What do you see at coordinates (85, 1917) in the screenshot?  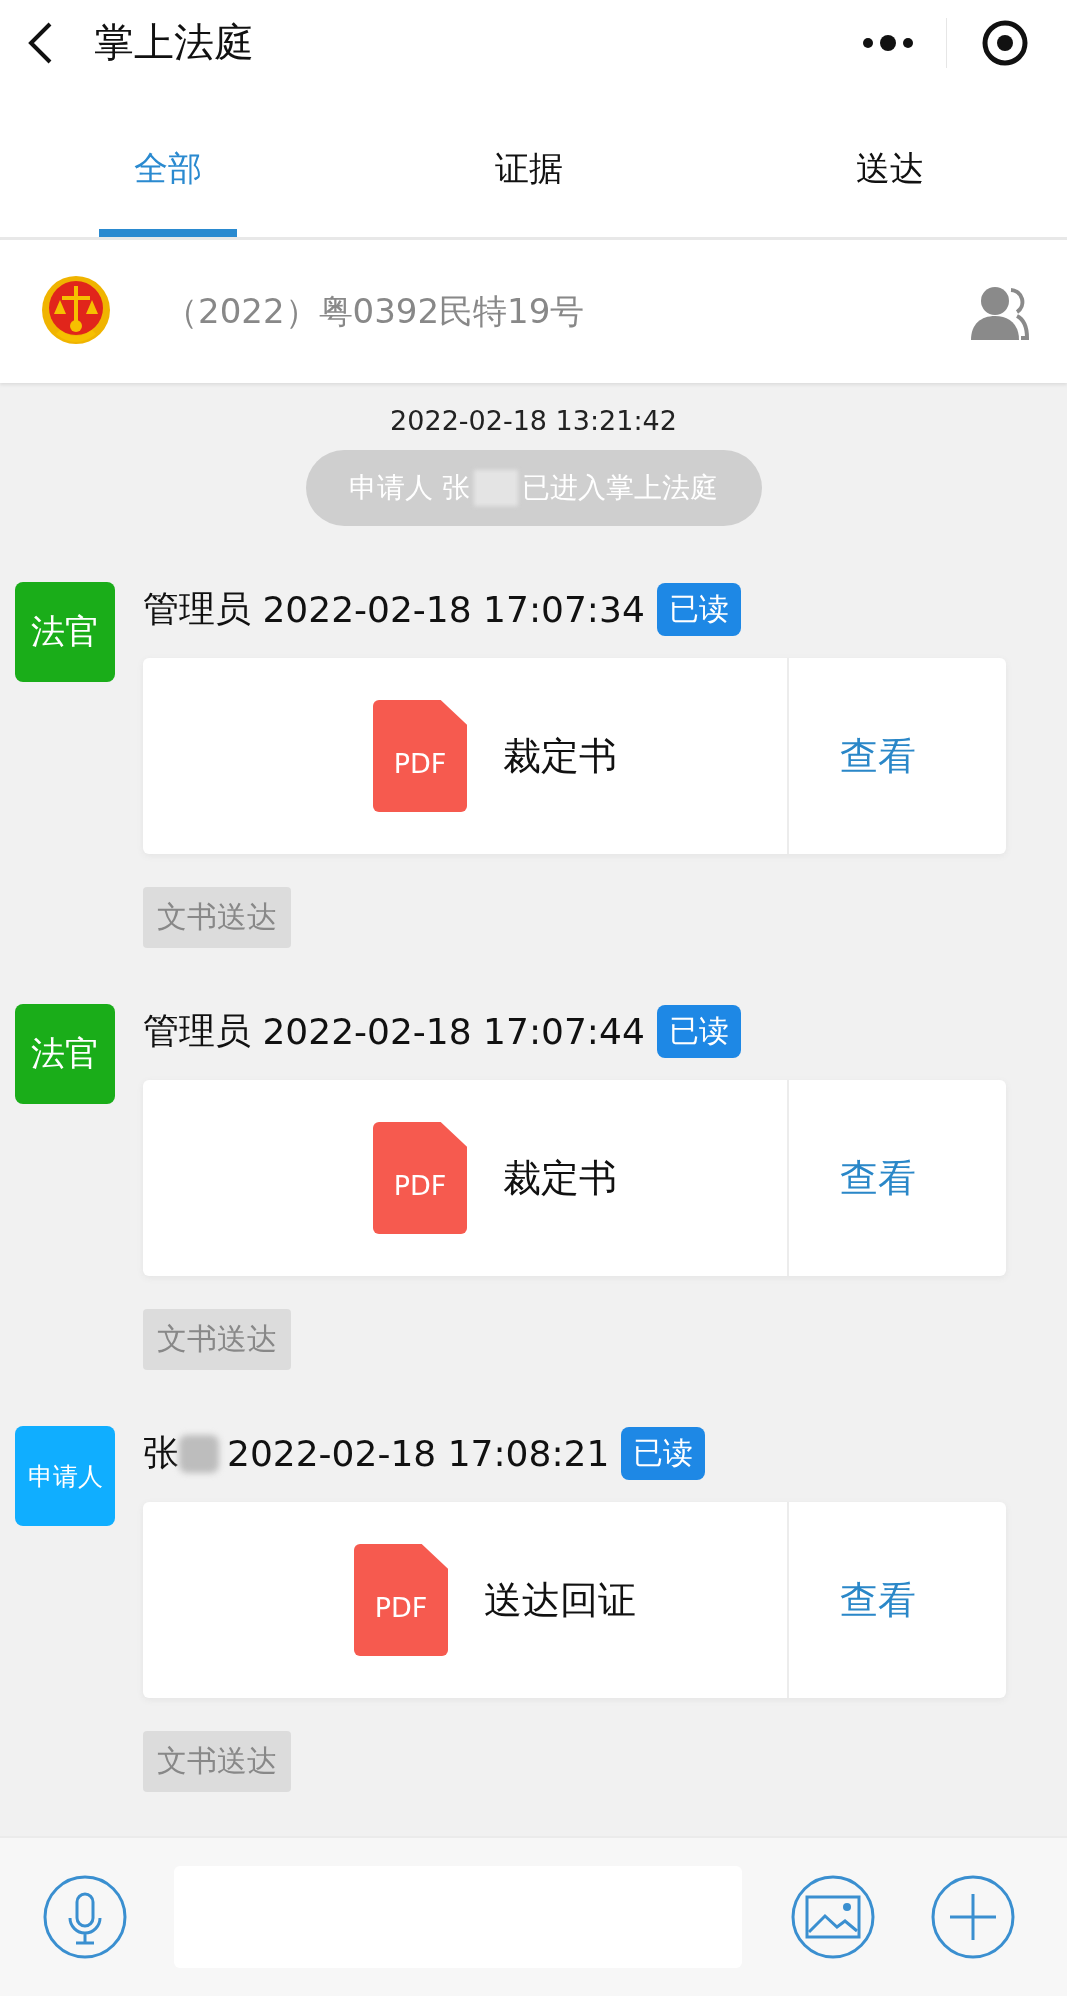 I see `microphone-icon` at bounding box center [85, 1917].